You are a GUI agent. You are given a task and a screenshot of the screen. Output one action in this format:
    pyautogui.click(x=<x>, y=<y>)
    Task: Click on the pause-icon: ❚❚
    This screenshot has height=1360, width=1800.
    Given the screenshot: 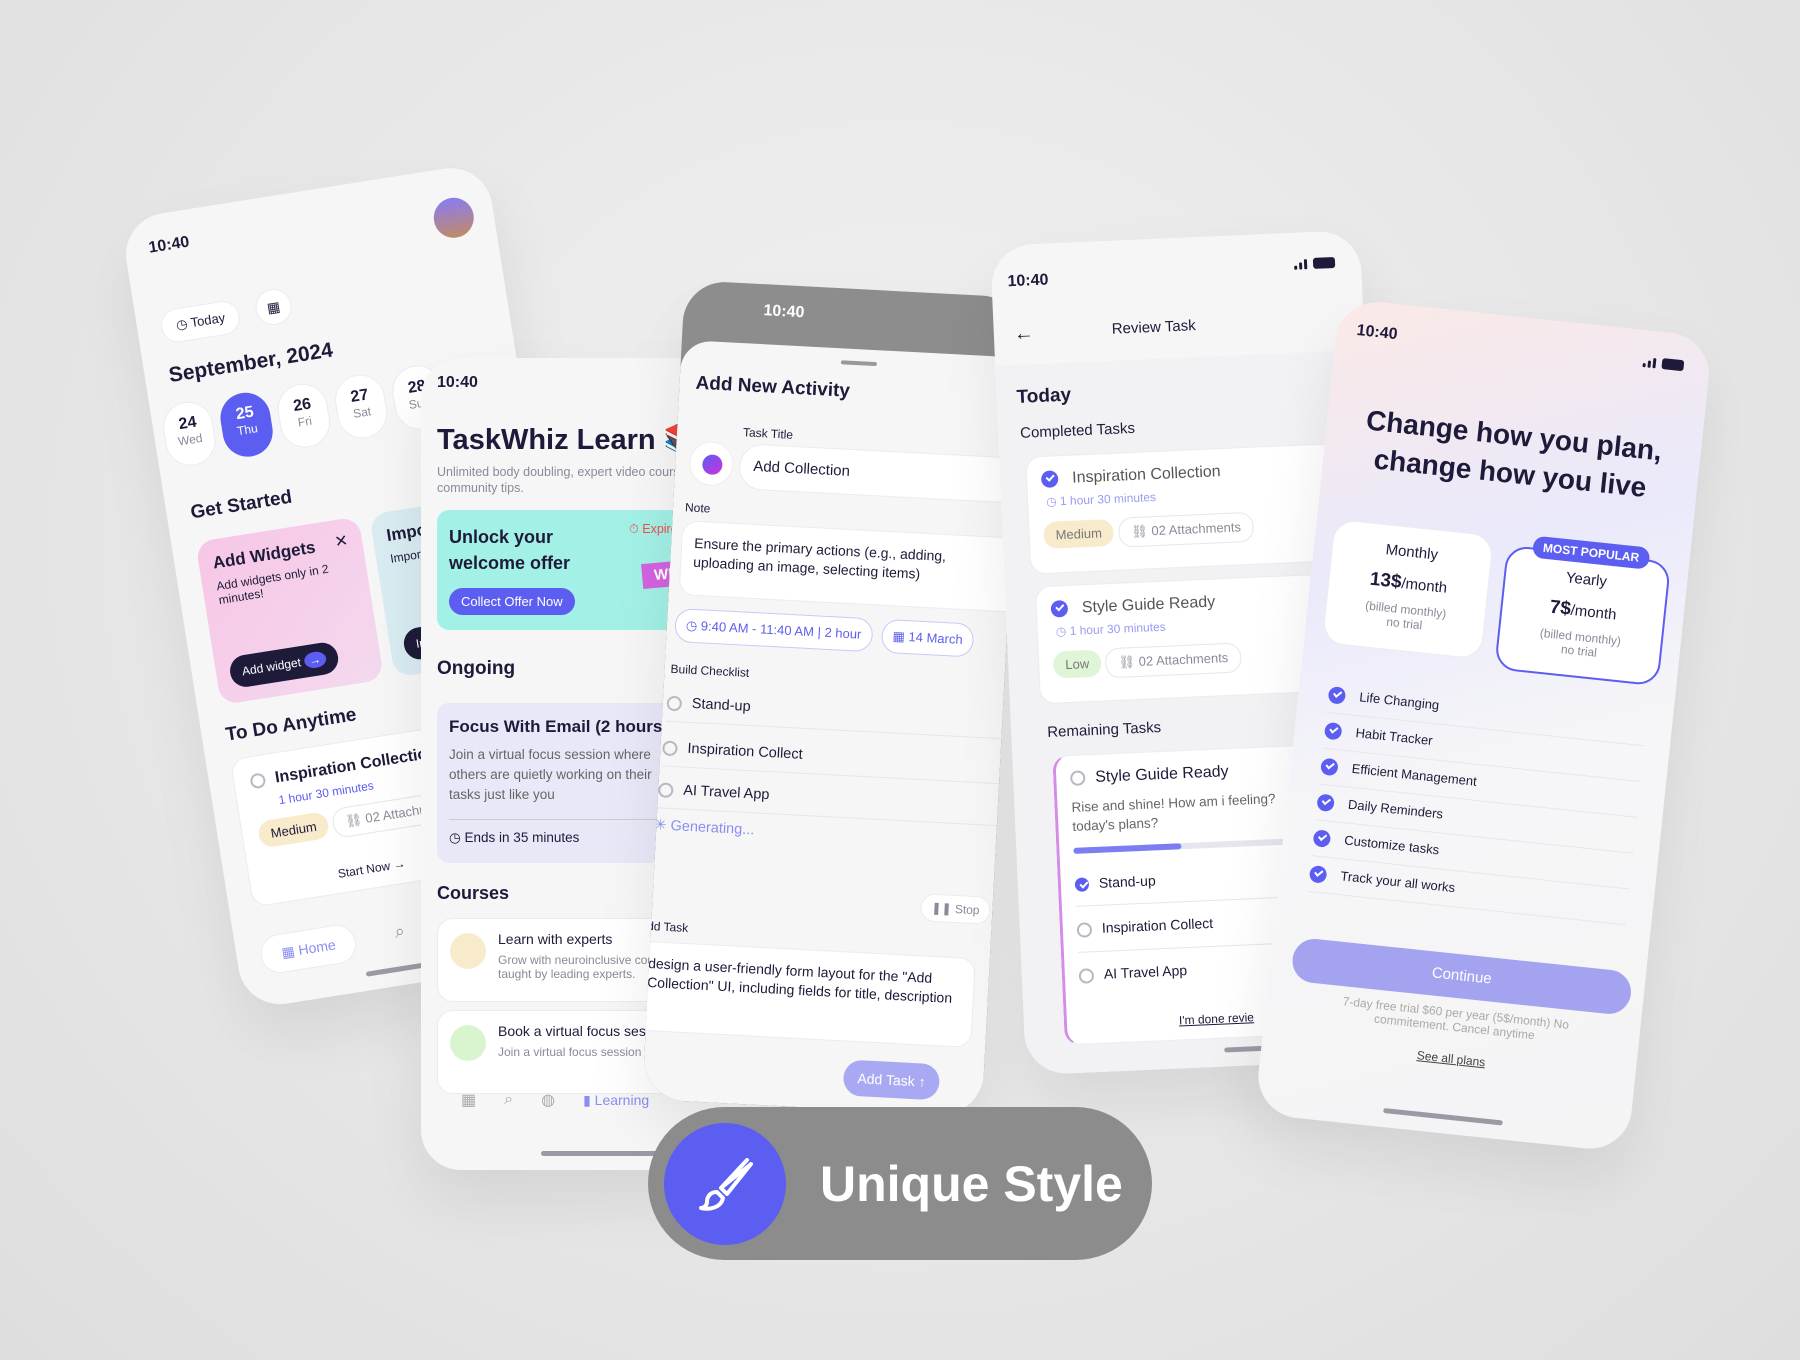 What is the action you would take?
    pyautogui.click(x=943, y=908)
    